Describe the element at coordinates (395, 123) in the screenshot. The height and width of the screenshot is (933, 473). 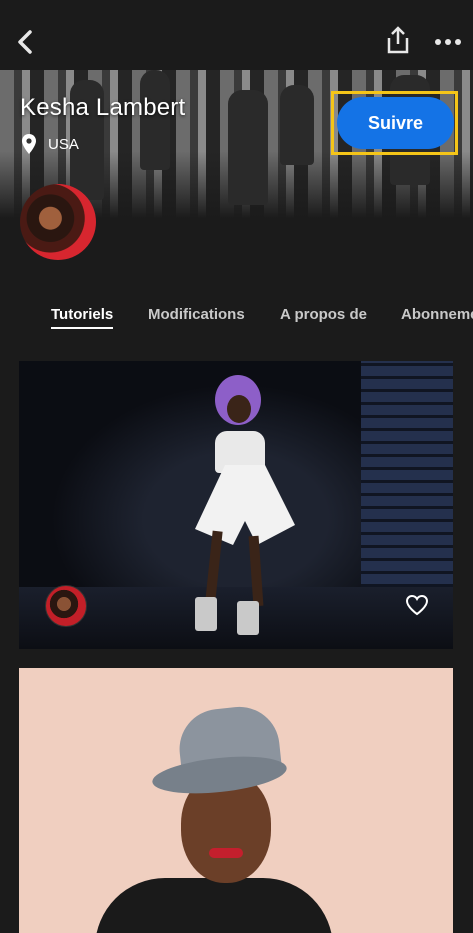
I see `follow-button: Suivre` at that location.